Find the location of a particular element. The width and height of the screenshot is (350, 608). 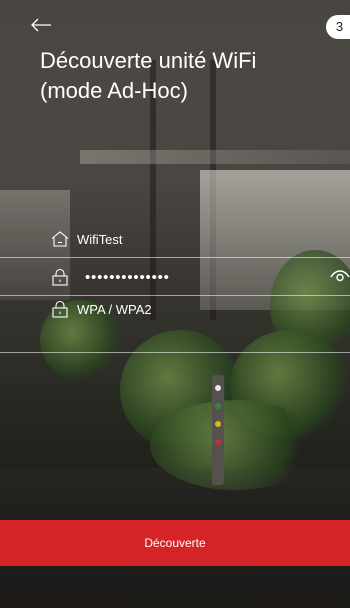

page-title-line2: (mode Ad-Hoc) is located at coordinates (114, 90).